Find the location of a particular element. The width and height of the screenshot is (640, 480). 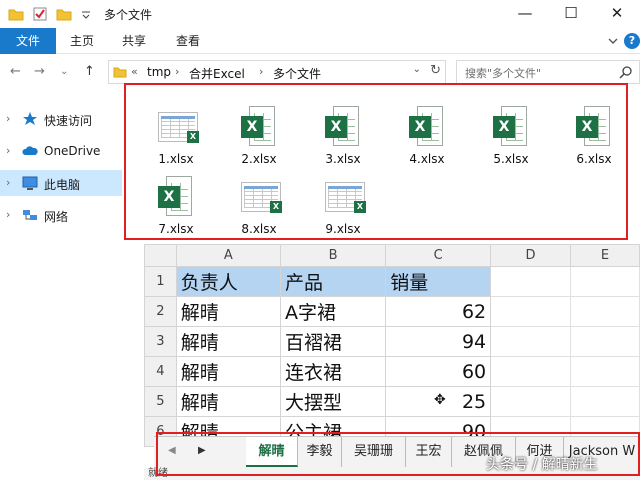

forward-icon: → is located at coordinates (39, 71).